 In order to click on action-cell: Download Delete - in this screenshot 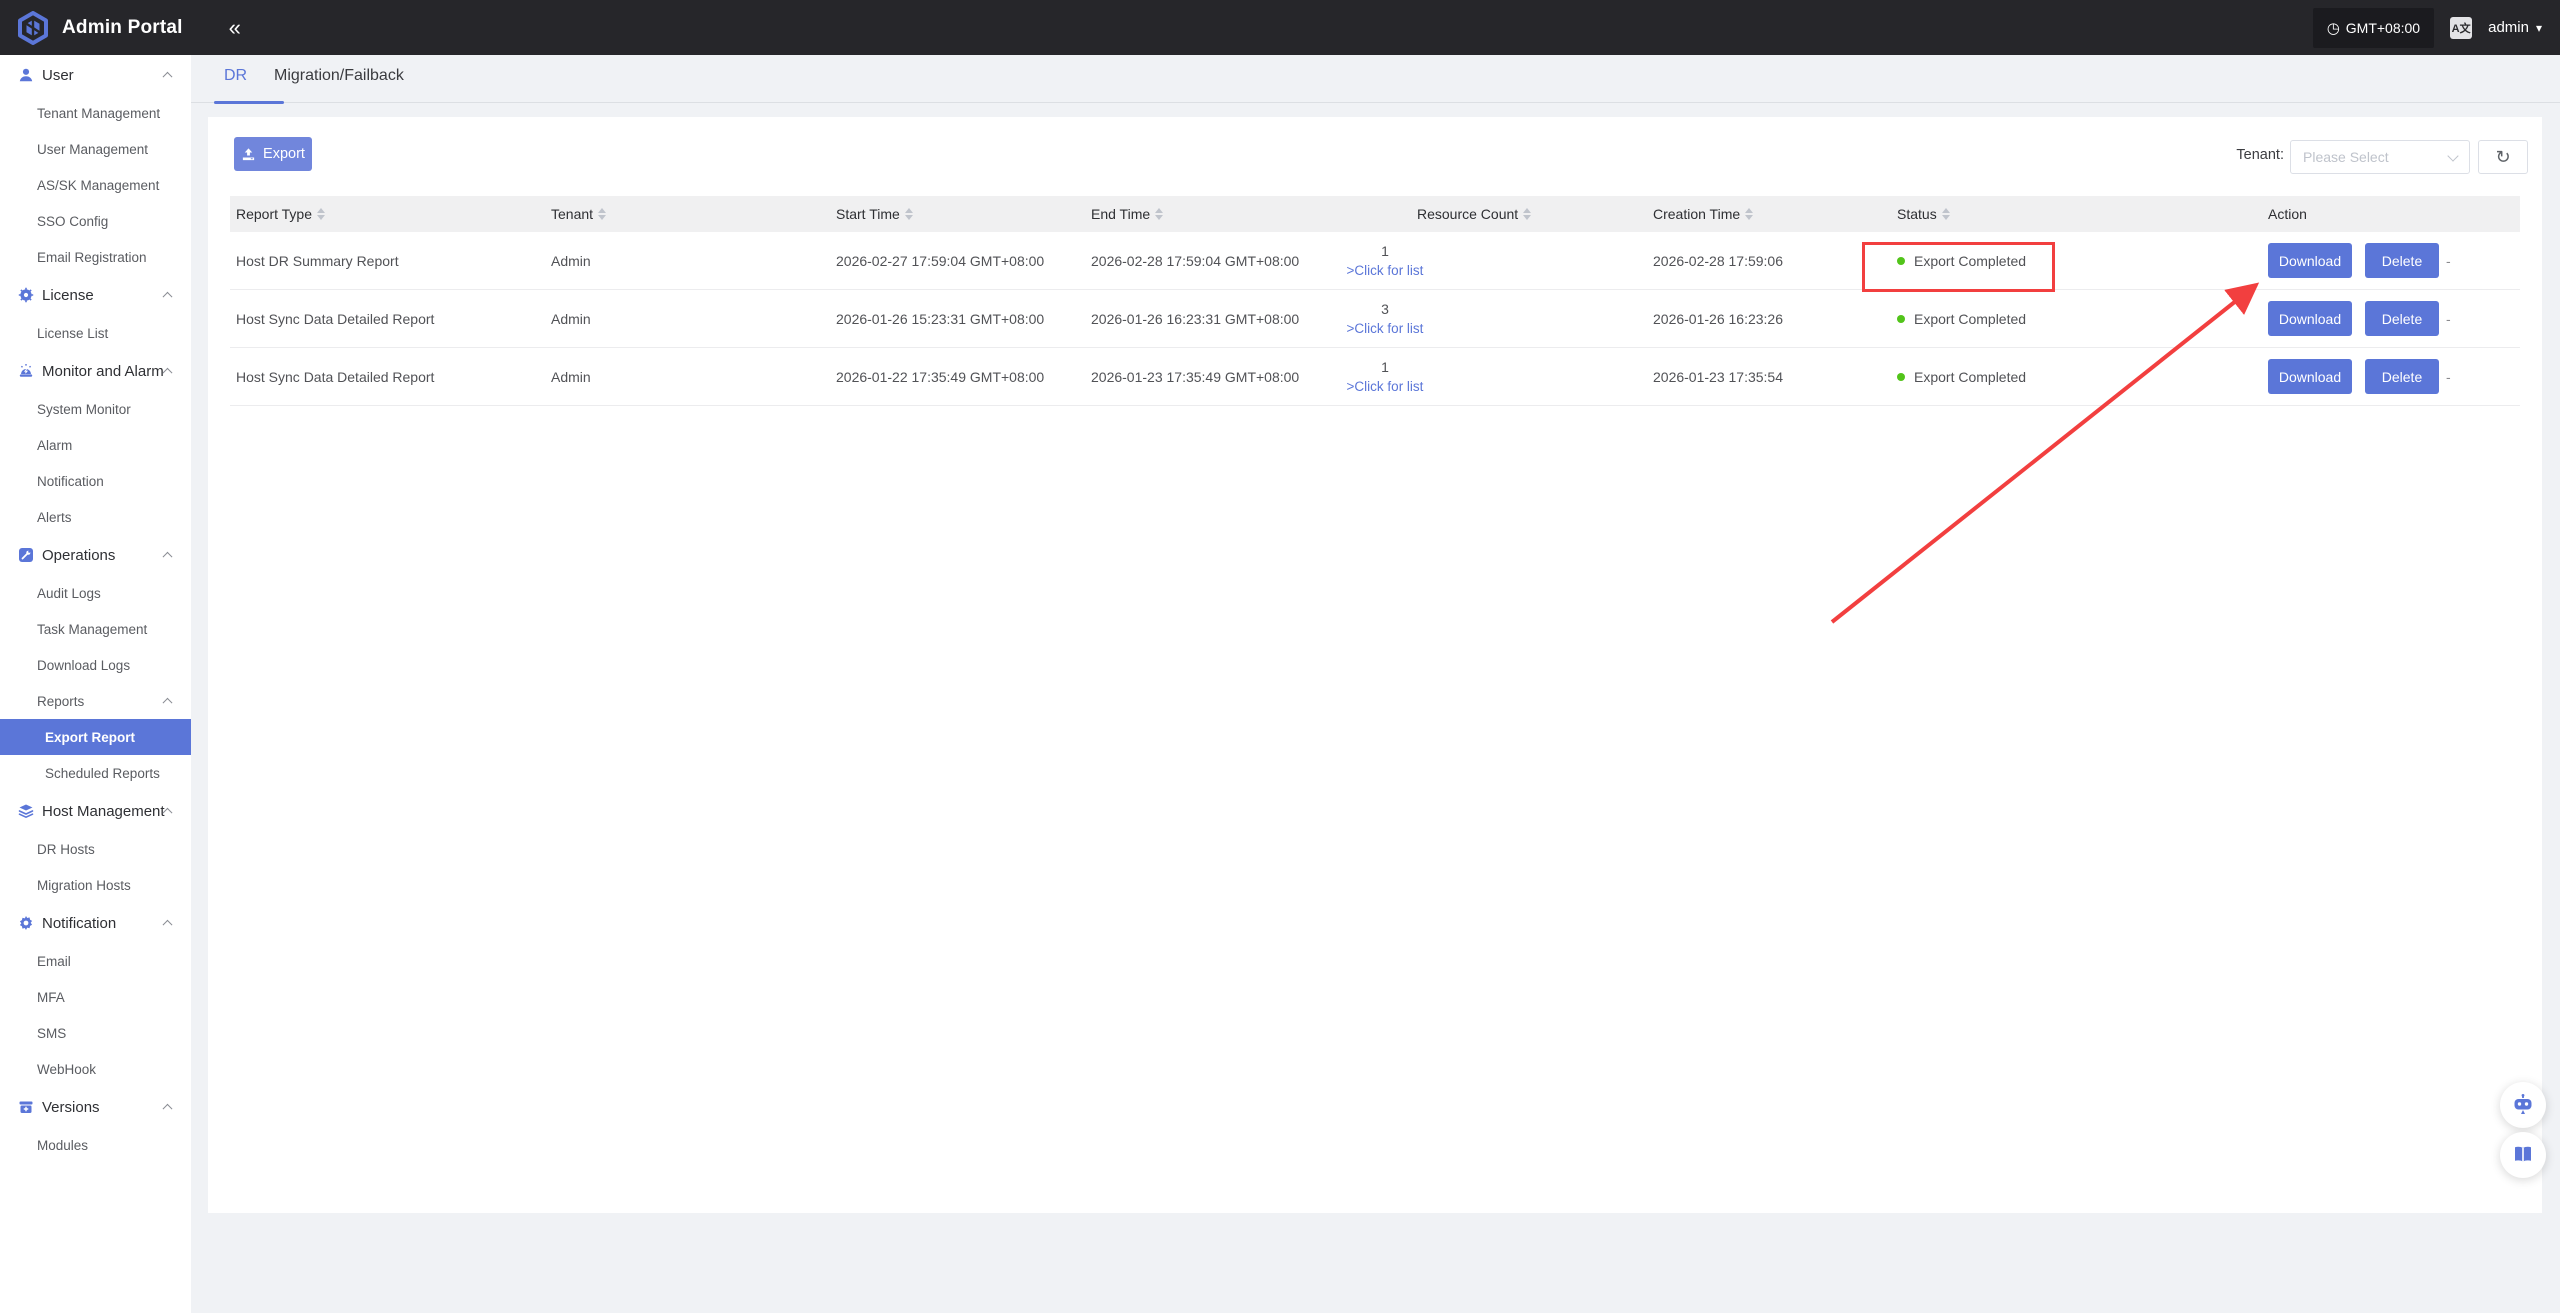, I will do `click(2347, 260)`.